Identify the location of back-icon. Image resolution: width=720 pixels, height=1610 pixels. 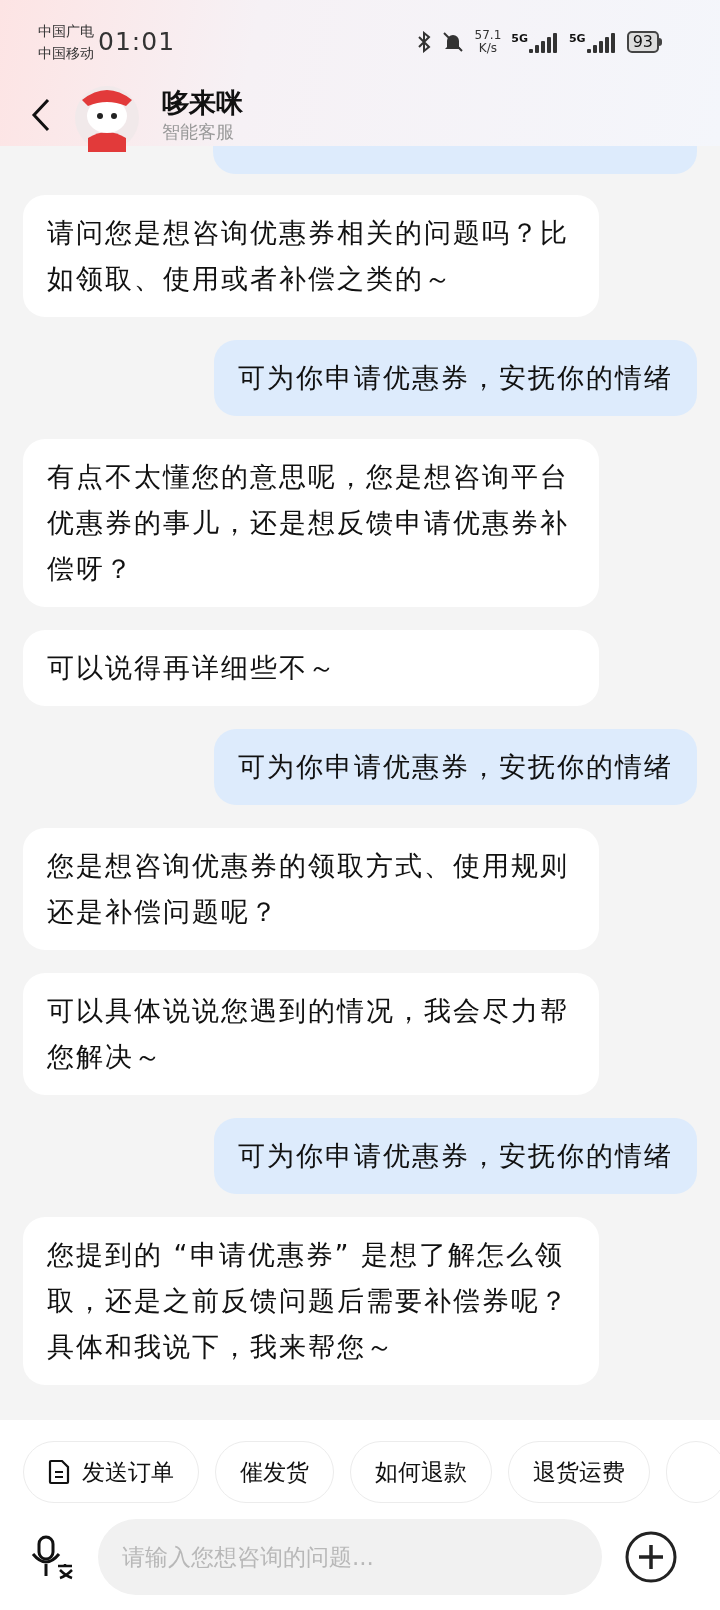
(41, 115).